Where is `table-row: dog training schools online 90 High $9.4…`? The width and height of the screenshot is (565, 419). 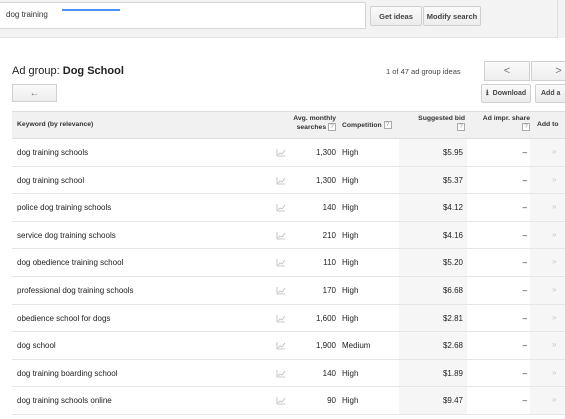
table-row: dog training schools online 90 High $9.4… is located at coordinates (288, 401).